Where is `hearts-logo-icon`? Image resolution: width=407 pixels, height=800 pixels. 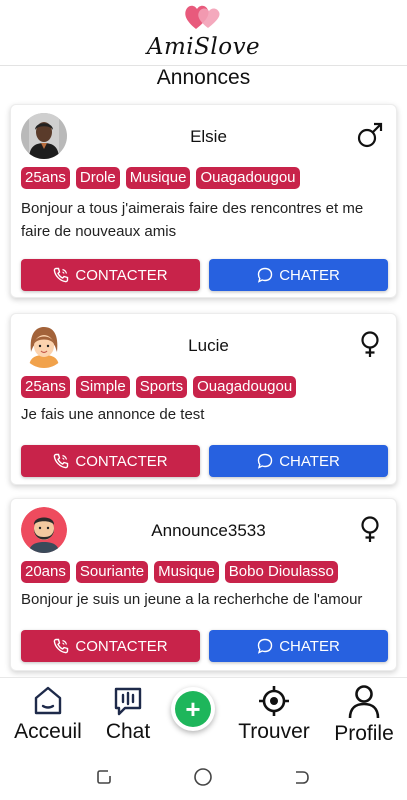 hearts-logo-icon is located at coordinates (202, 17).